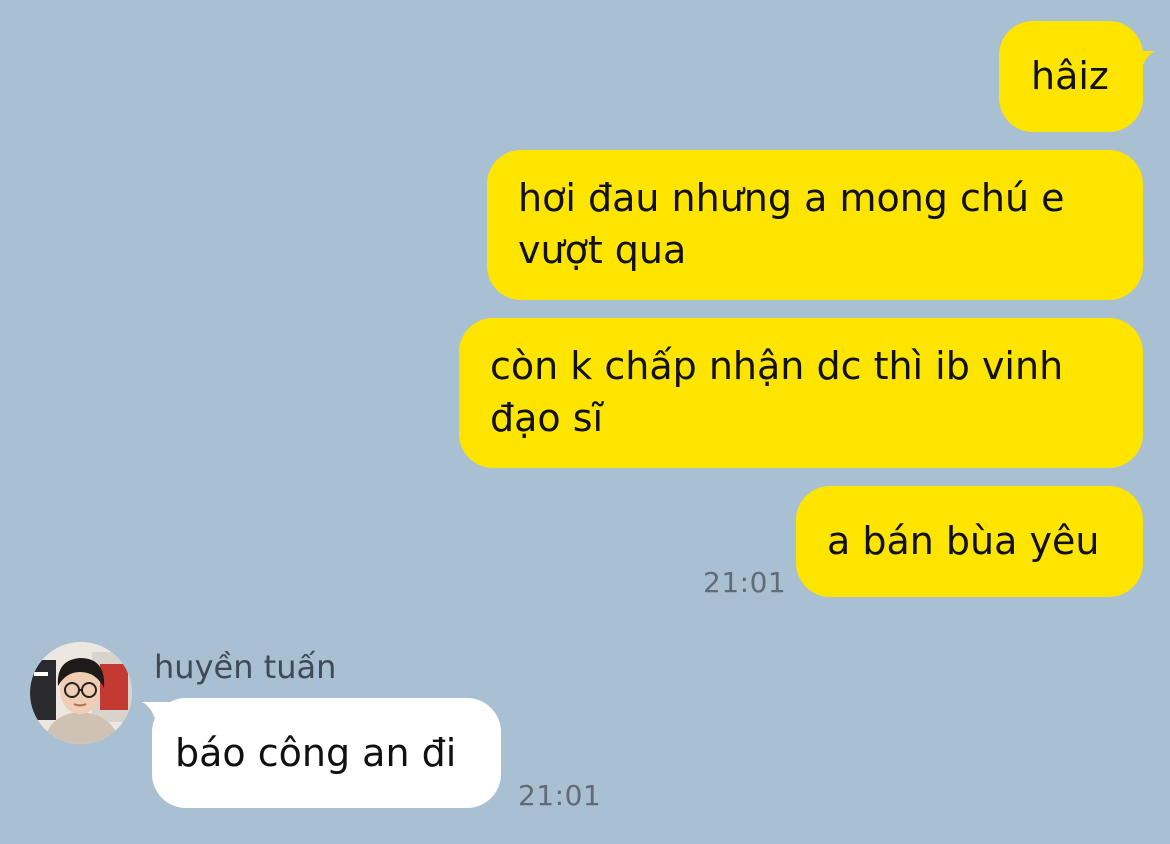 The width and height of the screenshot is (1170, 844). What do you see at coordinates (1077, 76) in the screenshot?
I see `outgoing-message-bubble: hâiz` at bounding box center [1077, 76].